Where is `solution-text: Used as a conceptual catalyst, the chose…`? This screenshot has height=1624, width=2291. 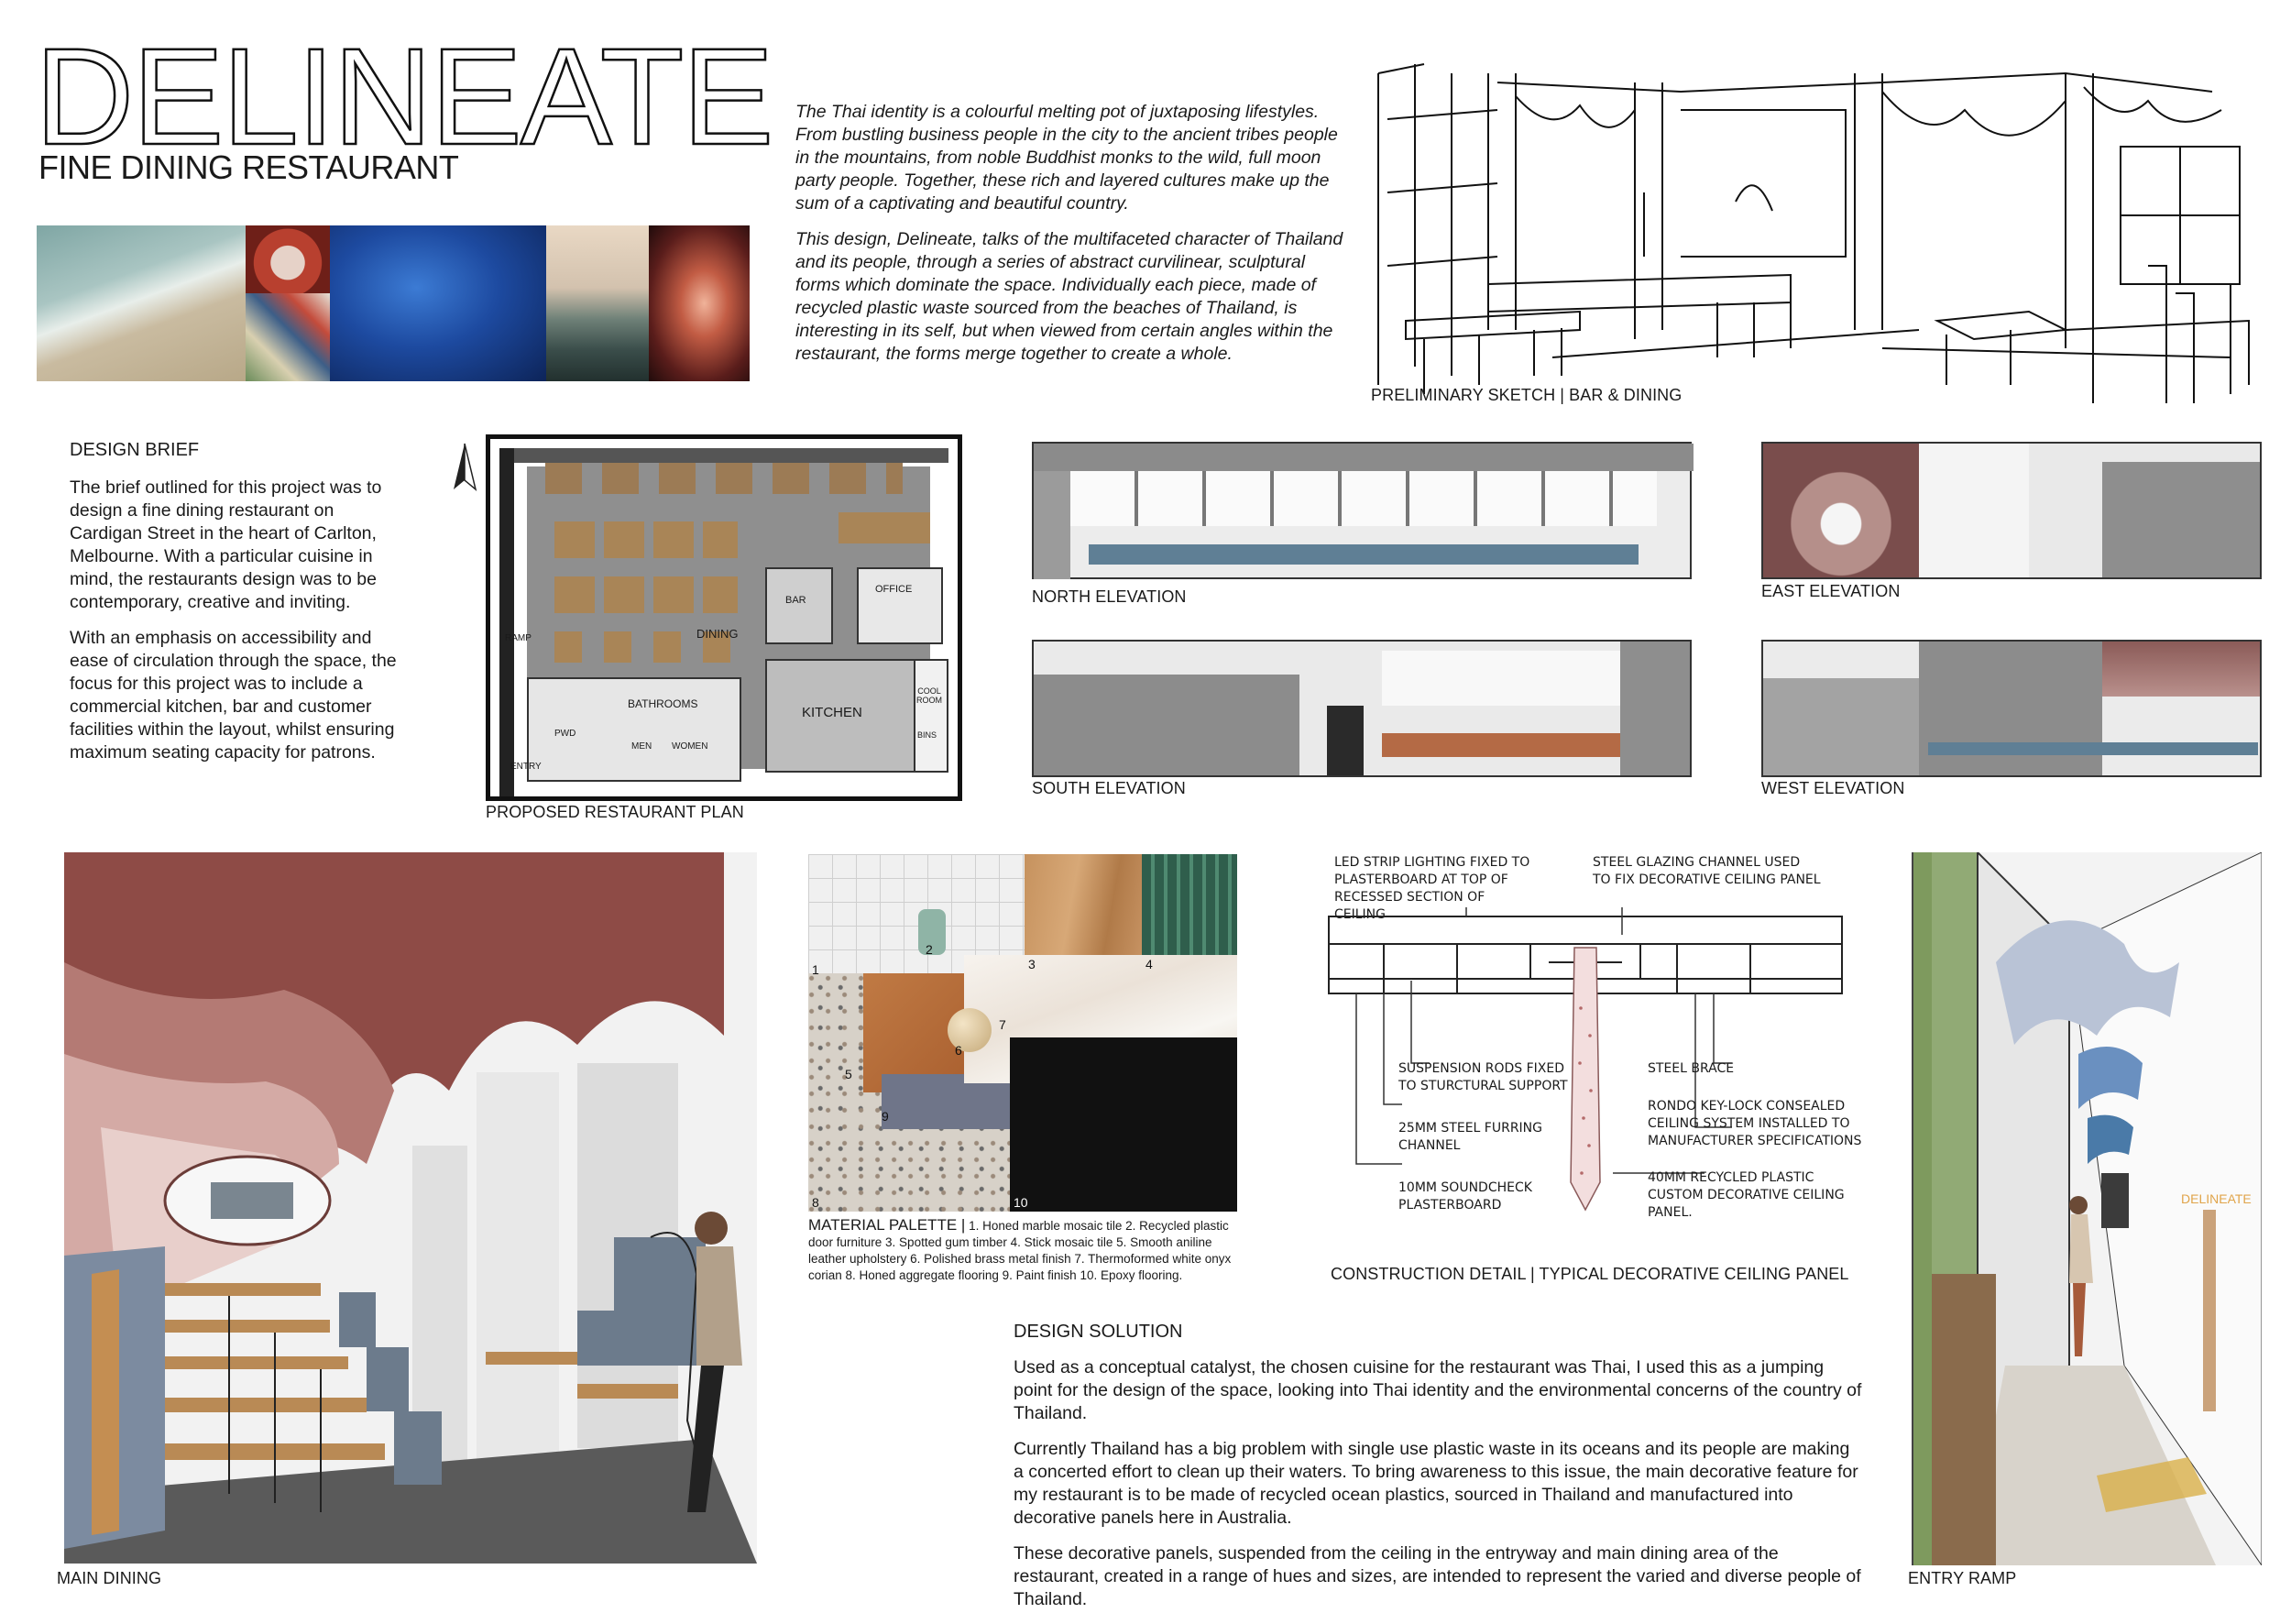 solution-text: Used as a conceptual catalyst, the chose… is located at coordinates (1438, 1490).